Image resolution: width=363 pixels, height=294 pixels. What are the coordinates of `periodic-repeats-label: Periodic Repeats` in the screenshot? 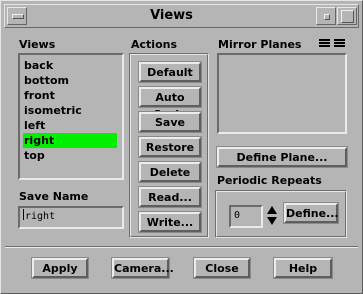 It's located at (269, 180).